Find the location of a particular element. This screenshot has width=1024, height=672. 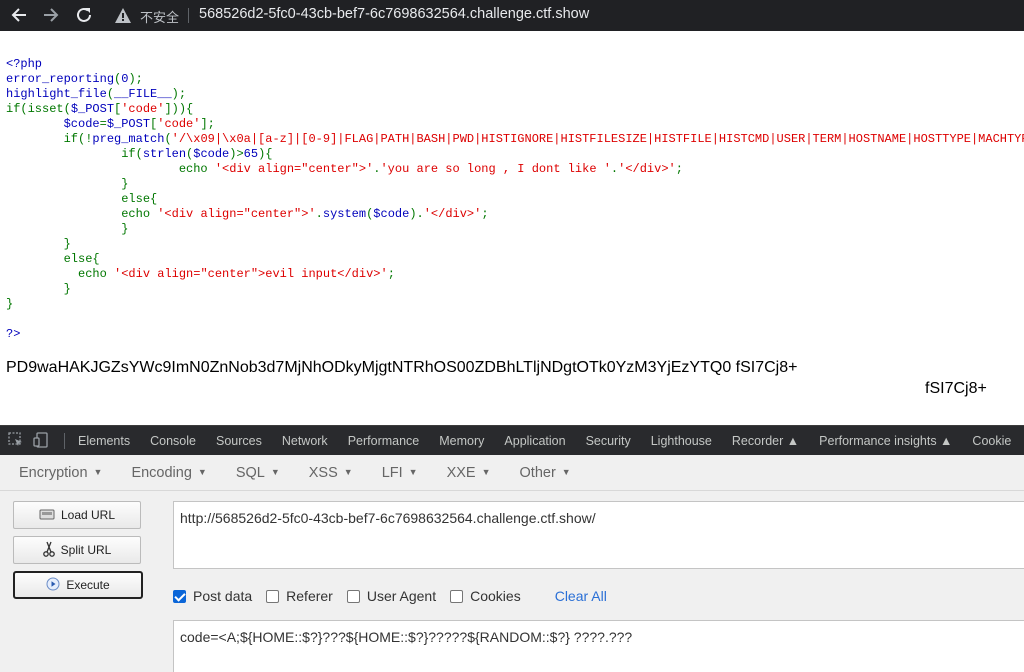

forward-arrow-icon is located at coordinates (51, 15).